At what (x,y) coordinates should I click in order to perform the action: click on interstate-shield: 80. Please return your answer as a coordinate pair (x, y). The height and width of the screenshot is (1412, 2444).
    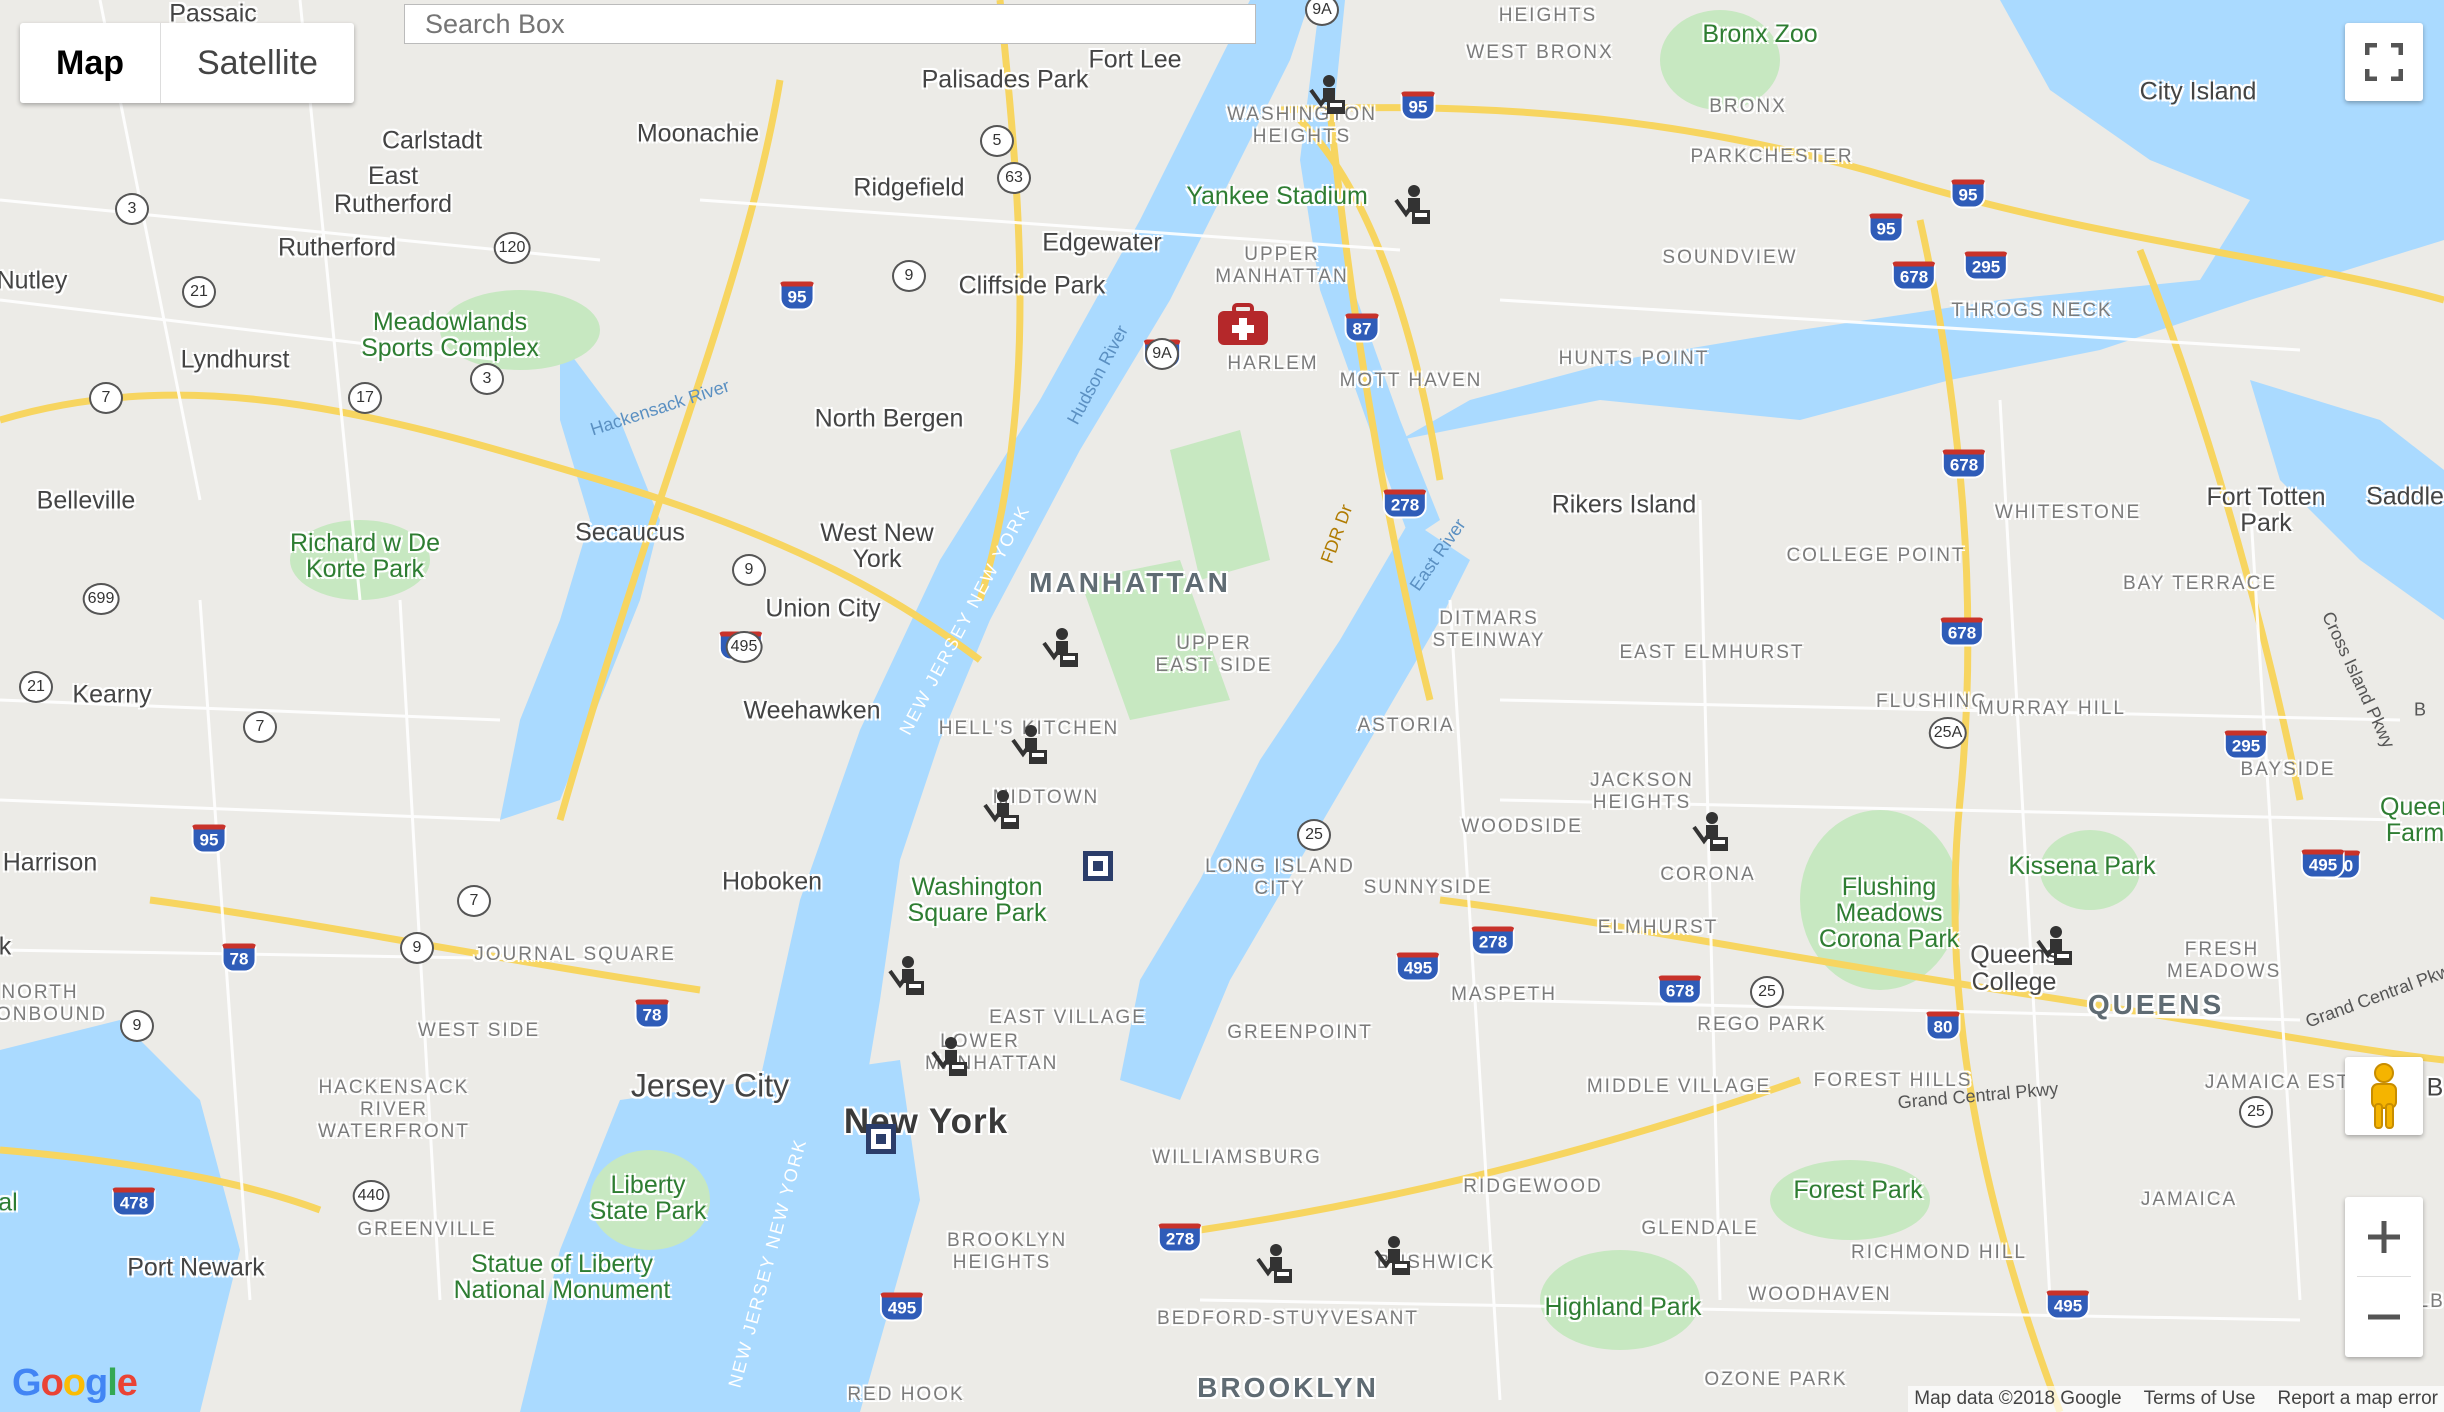
    Looking at the image, I should click on (1943, 1026).